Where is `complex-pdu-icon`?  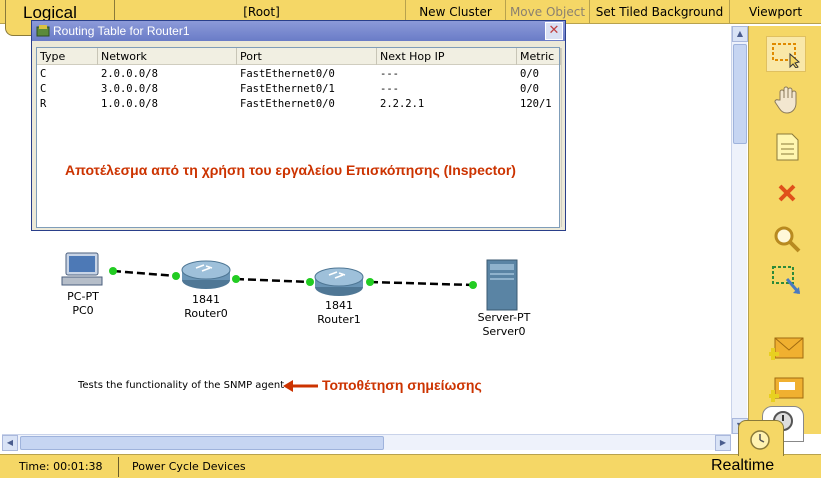
complex-pdu-icon is located at coordinates (786, 389).